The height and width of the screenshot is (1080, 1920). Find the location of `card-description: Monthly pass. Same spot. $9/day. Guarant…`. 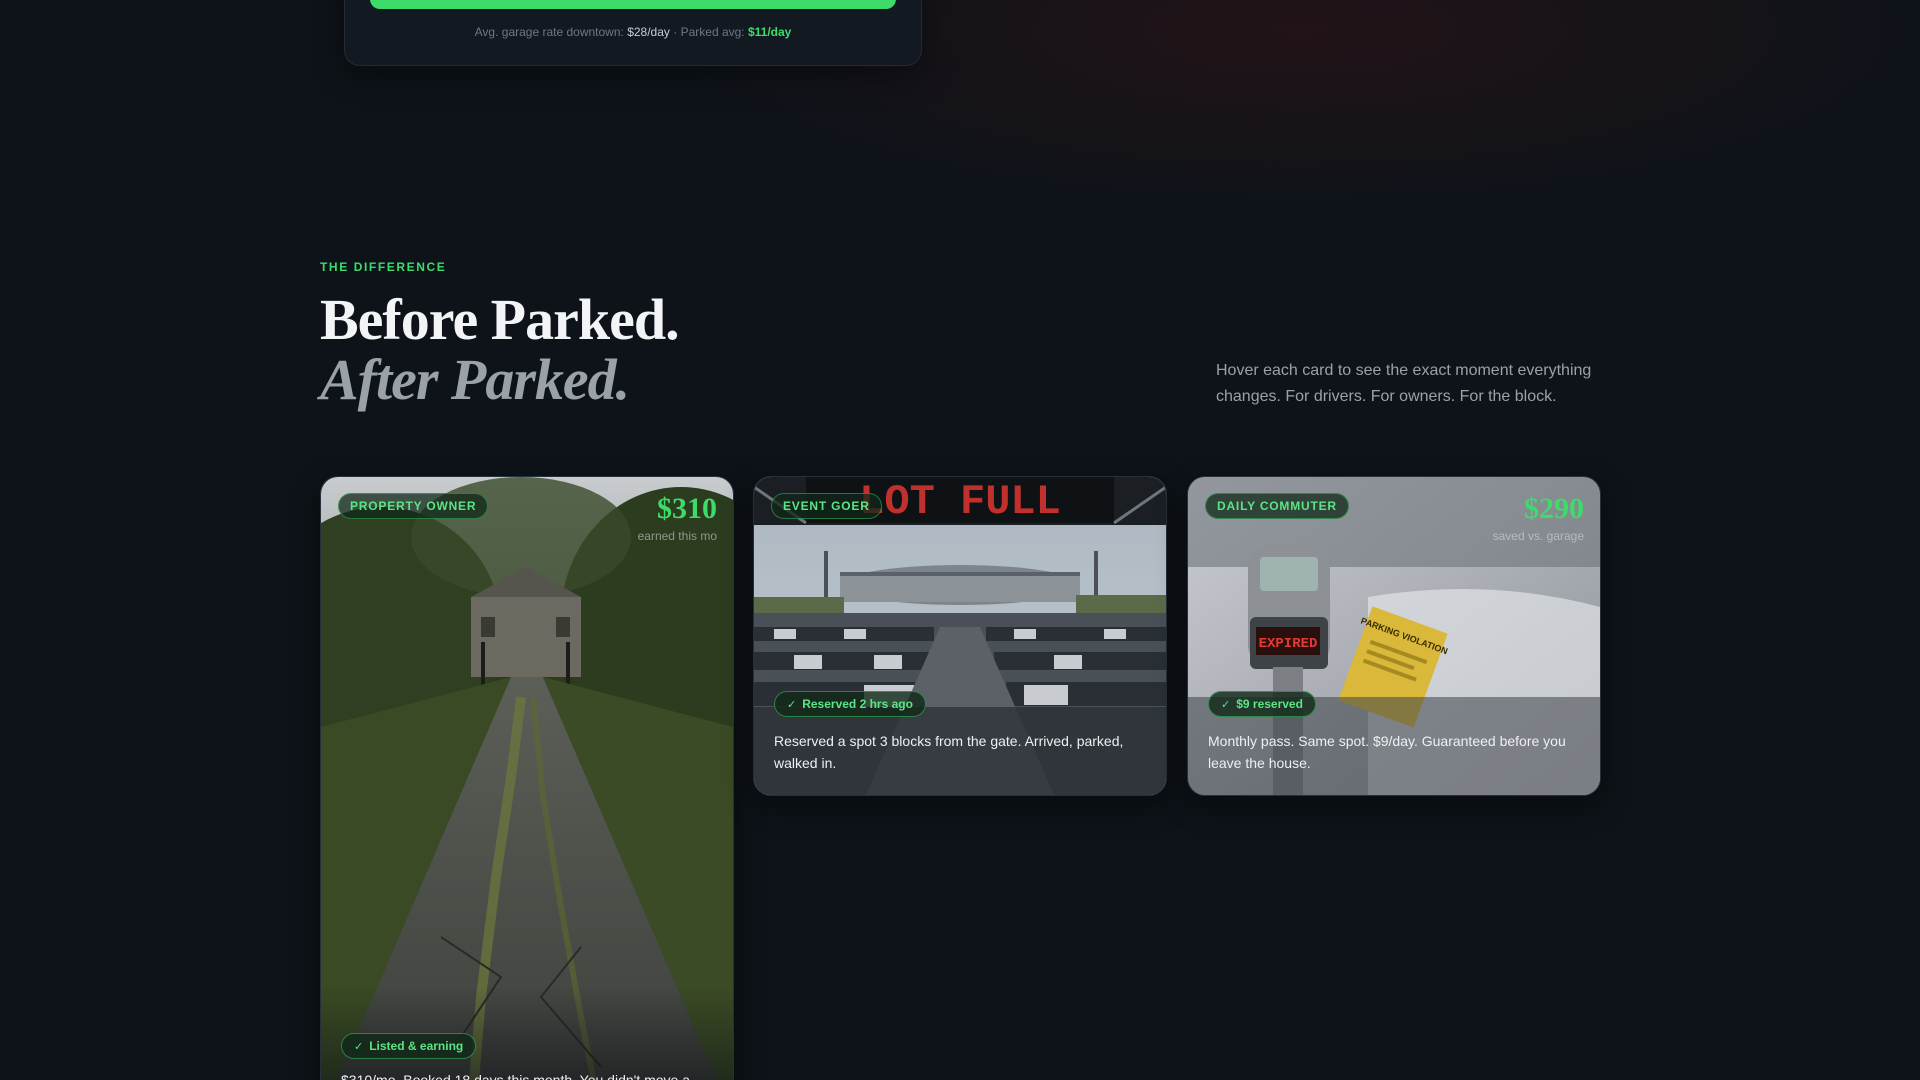

card-description: Monthly pass. Same spot. $9/day. Guarant… is located at coordinates (1387, 752).